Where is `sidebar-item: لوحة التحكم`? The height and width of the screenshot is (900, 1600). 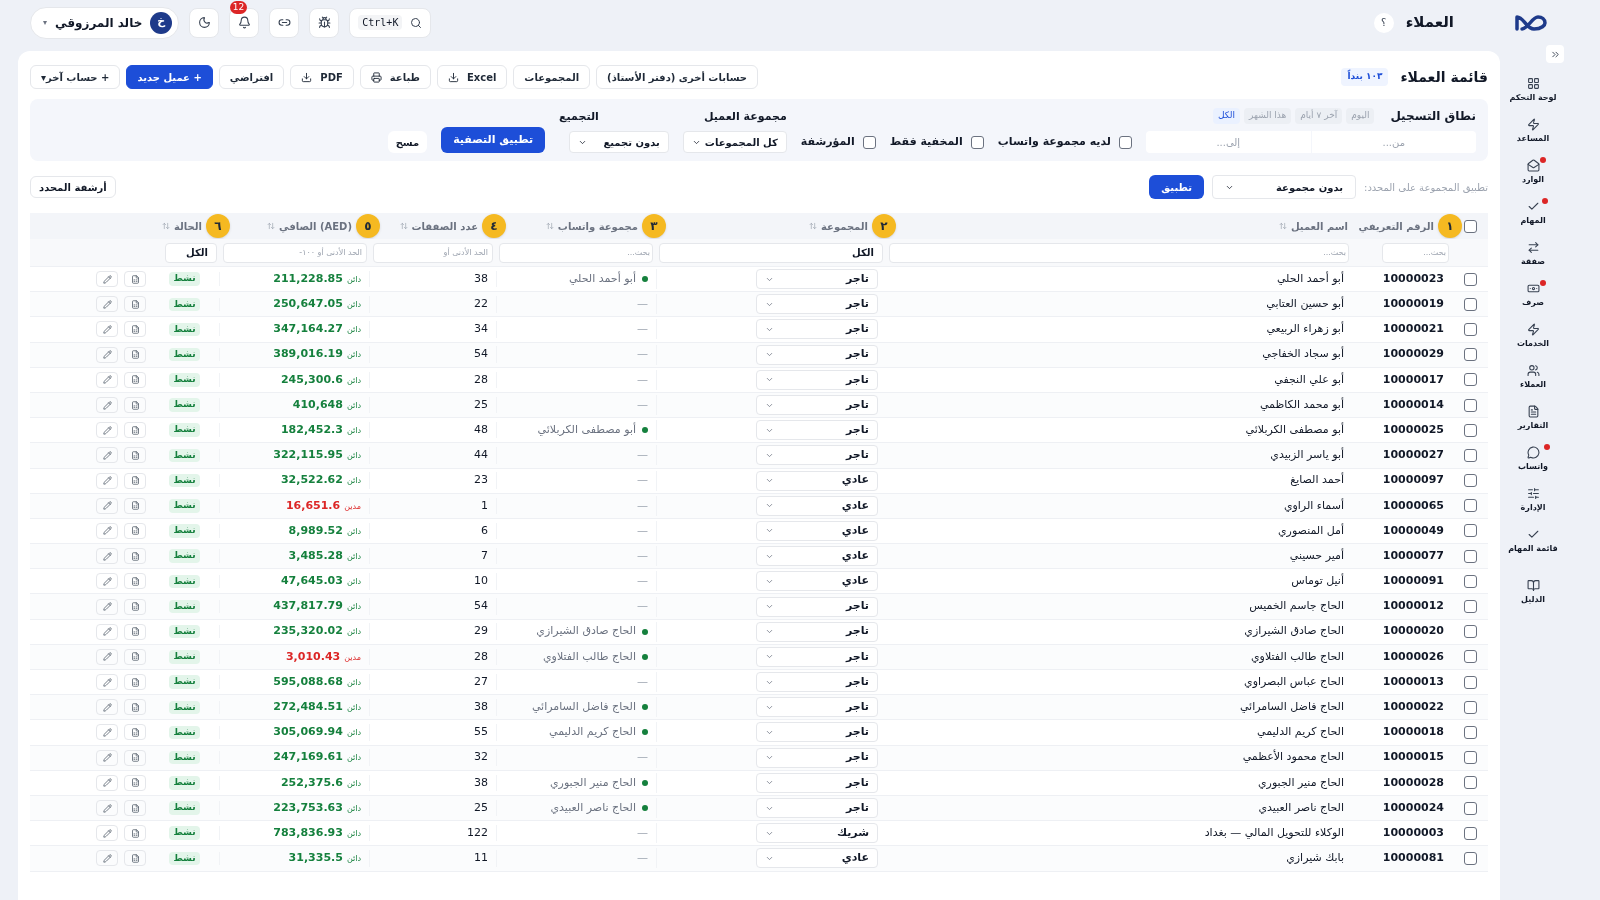 sidebar-item: لوحة التحكم is located at coordinates (1533, 90).